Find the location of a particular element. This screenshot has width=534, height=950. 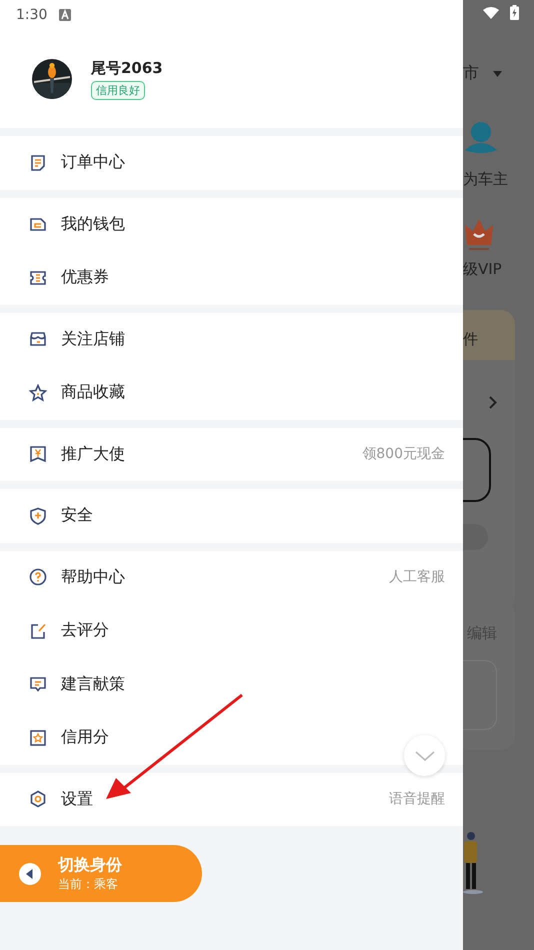

status-time: 1:30 is located at coordinates (32, 15).